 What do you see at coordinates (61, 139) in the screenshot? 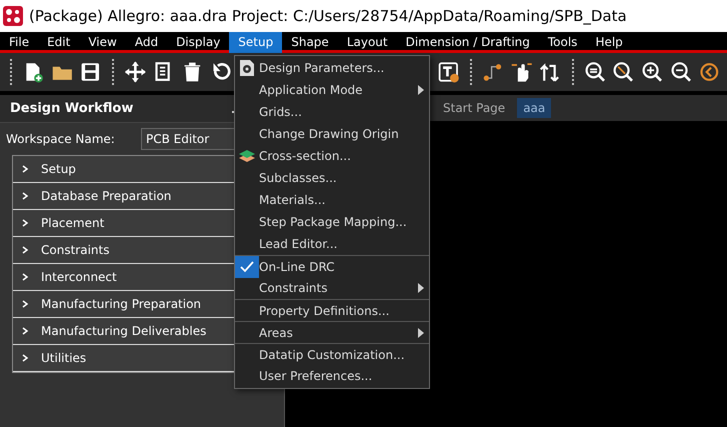
I see `field-label: Workspace Name:` at bounding box center [61, 139].